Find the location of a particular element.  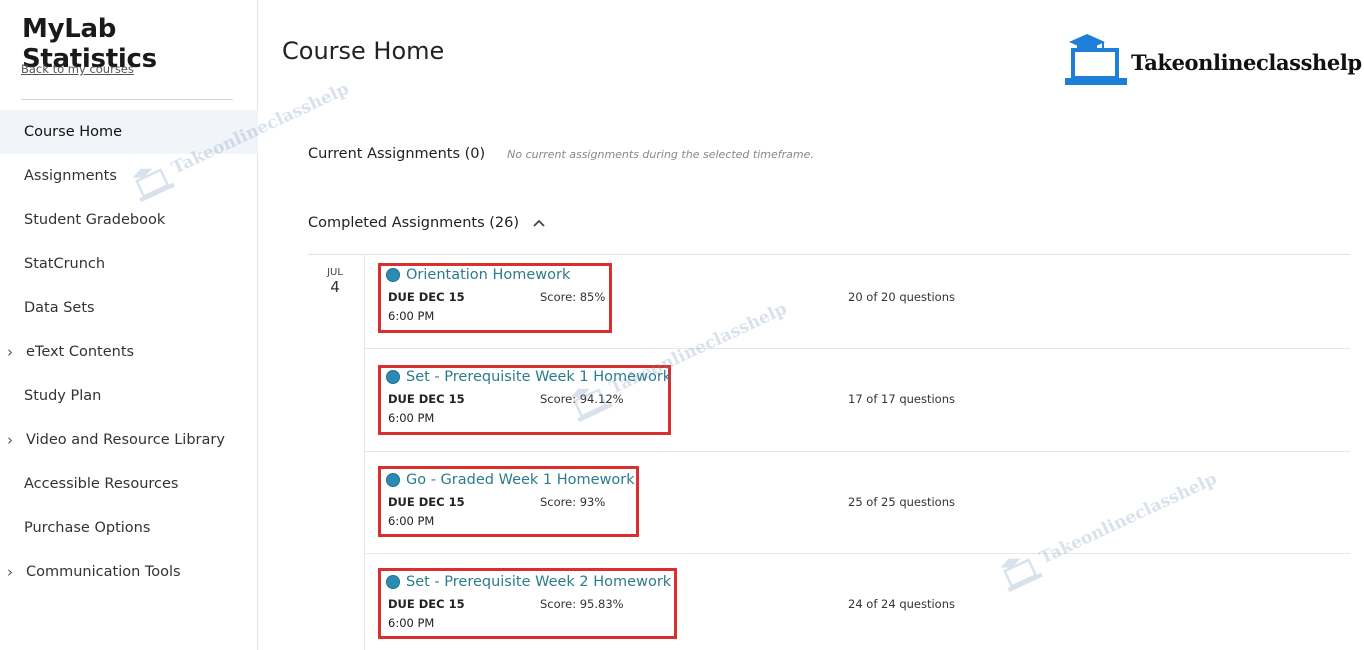

sidebar-item-data-sets: Data Sets is located at coordinates (129, 308).